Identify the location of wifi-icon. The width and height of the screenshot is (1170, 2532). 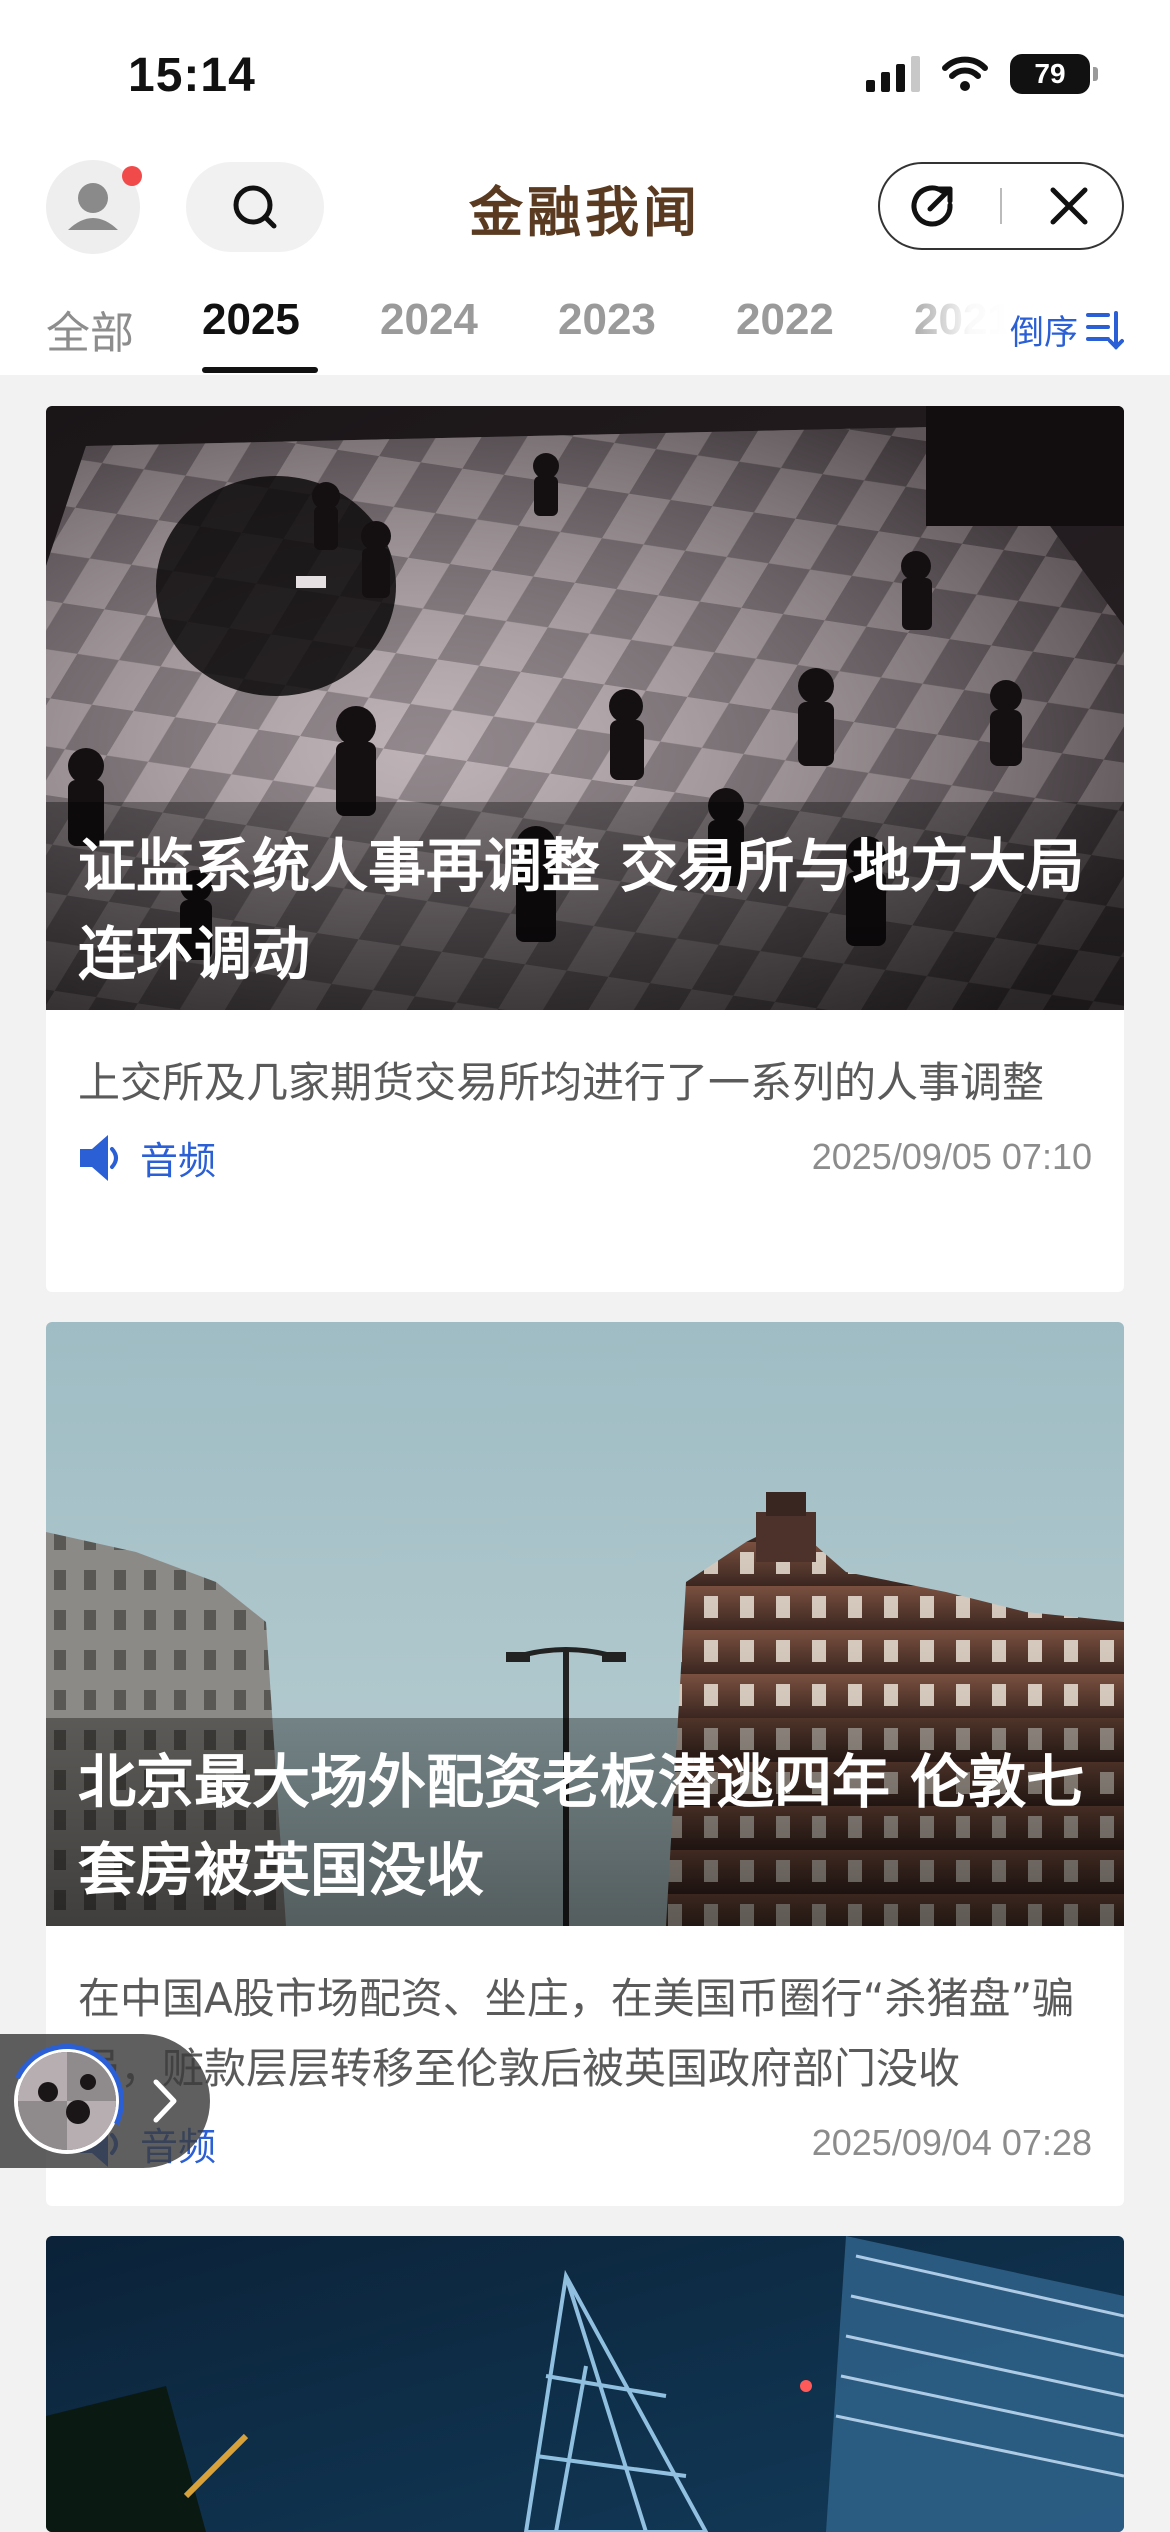
(965, 73).